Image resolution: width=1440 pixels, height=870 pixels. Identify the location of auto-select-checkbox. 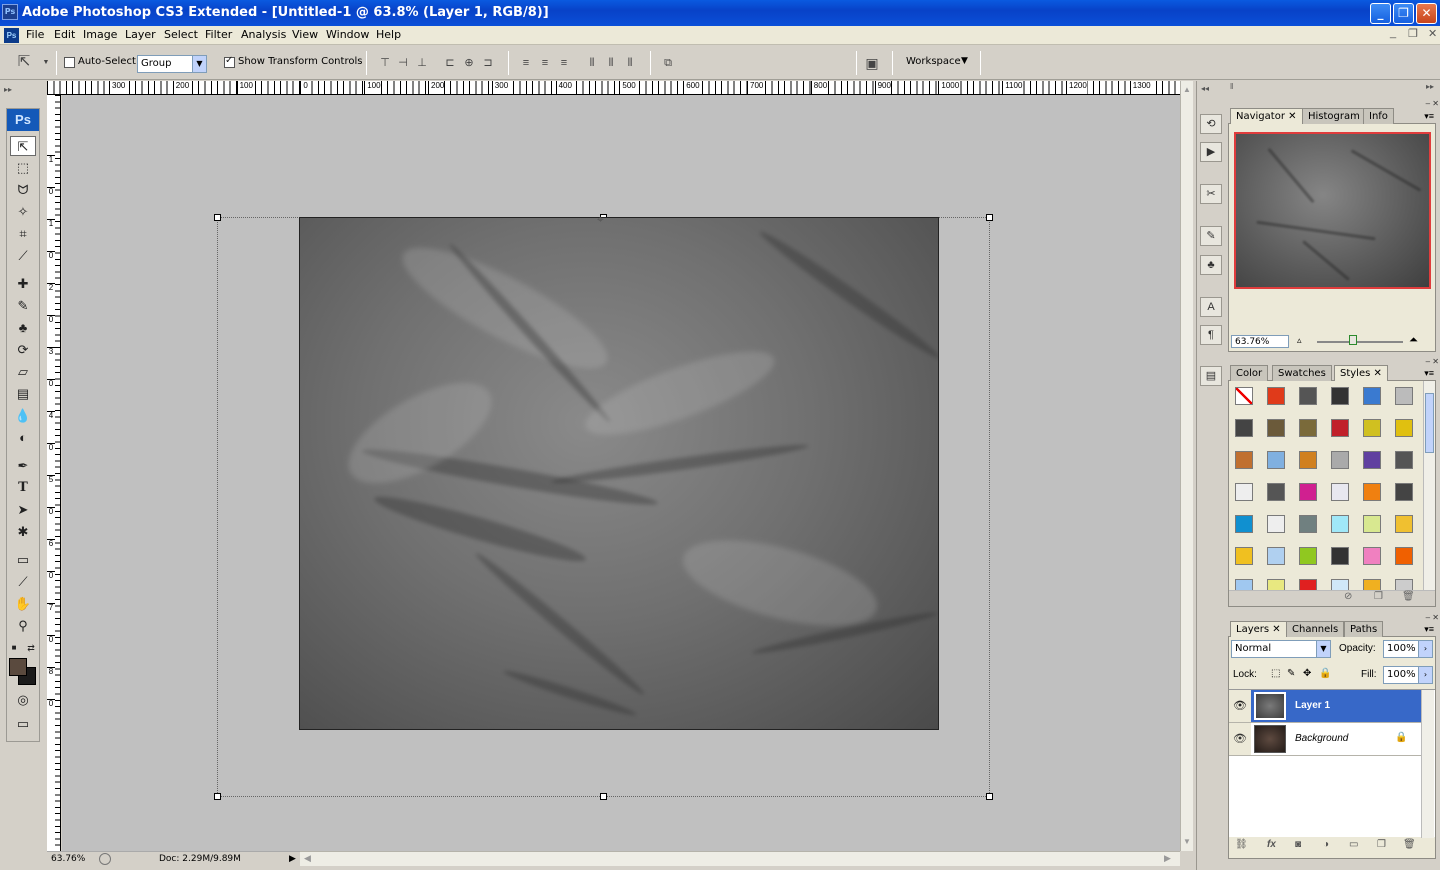
(69, 62).